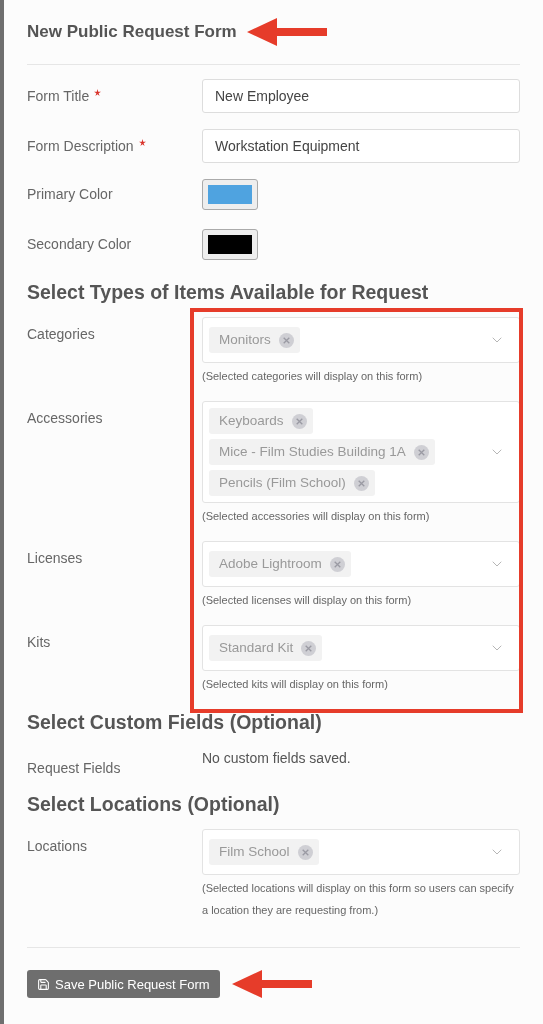 This screenshot has height=1024, width=543. Describe the element at coordinates (43, 984) in the screenshot. I see `save-icon` at that location.